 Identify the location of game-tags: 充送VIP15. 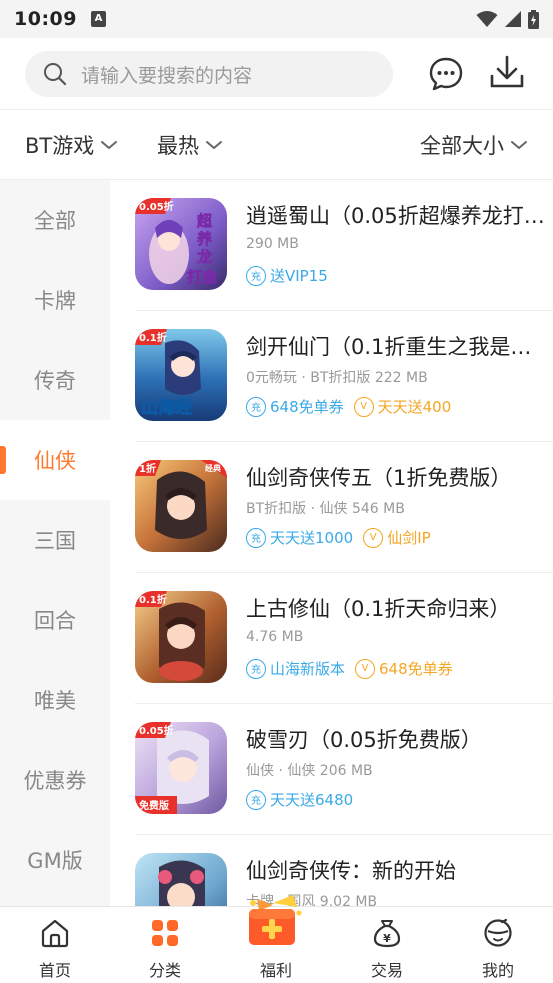
(287, 275).